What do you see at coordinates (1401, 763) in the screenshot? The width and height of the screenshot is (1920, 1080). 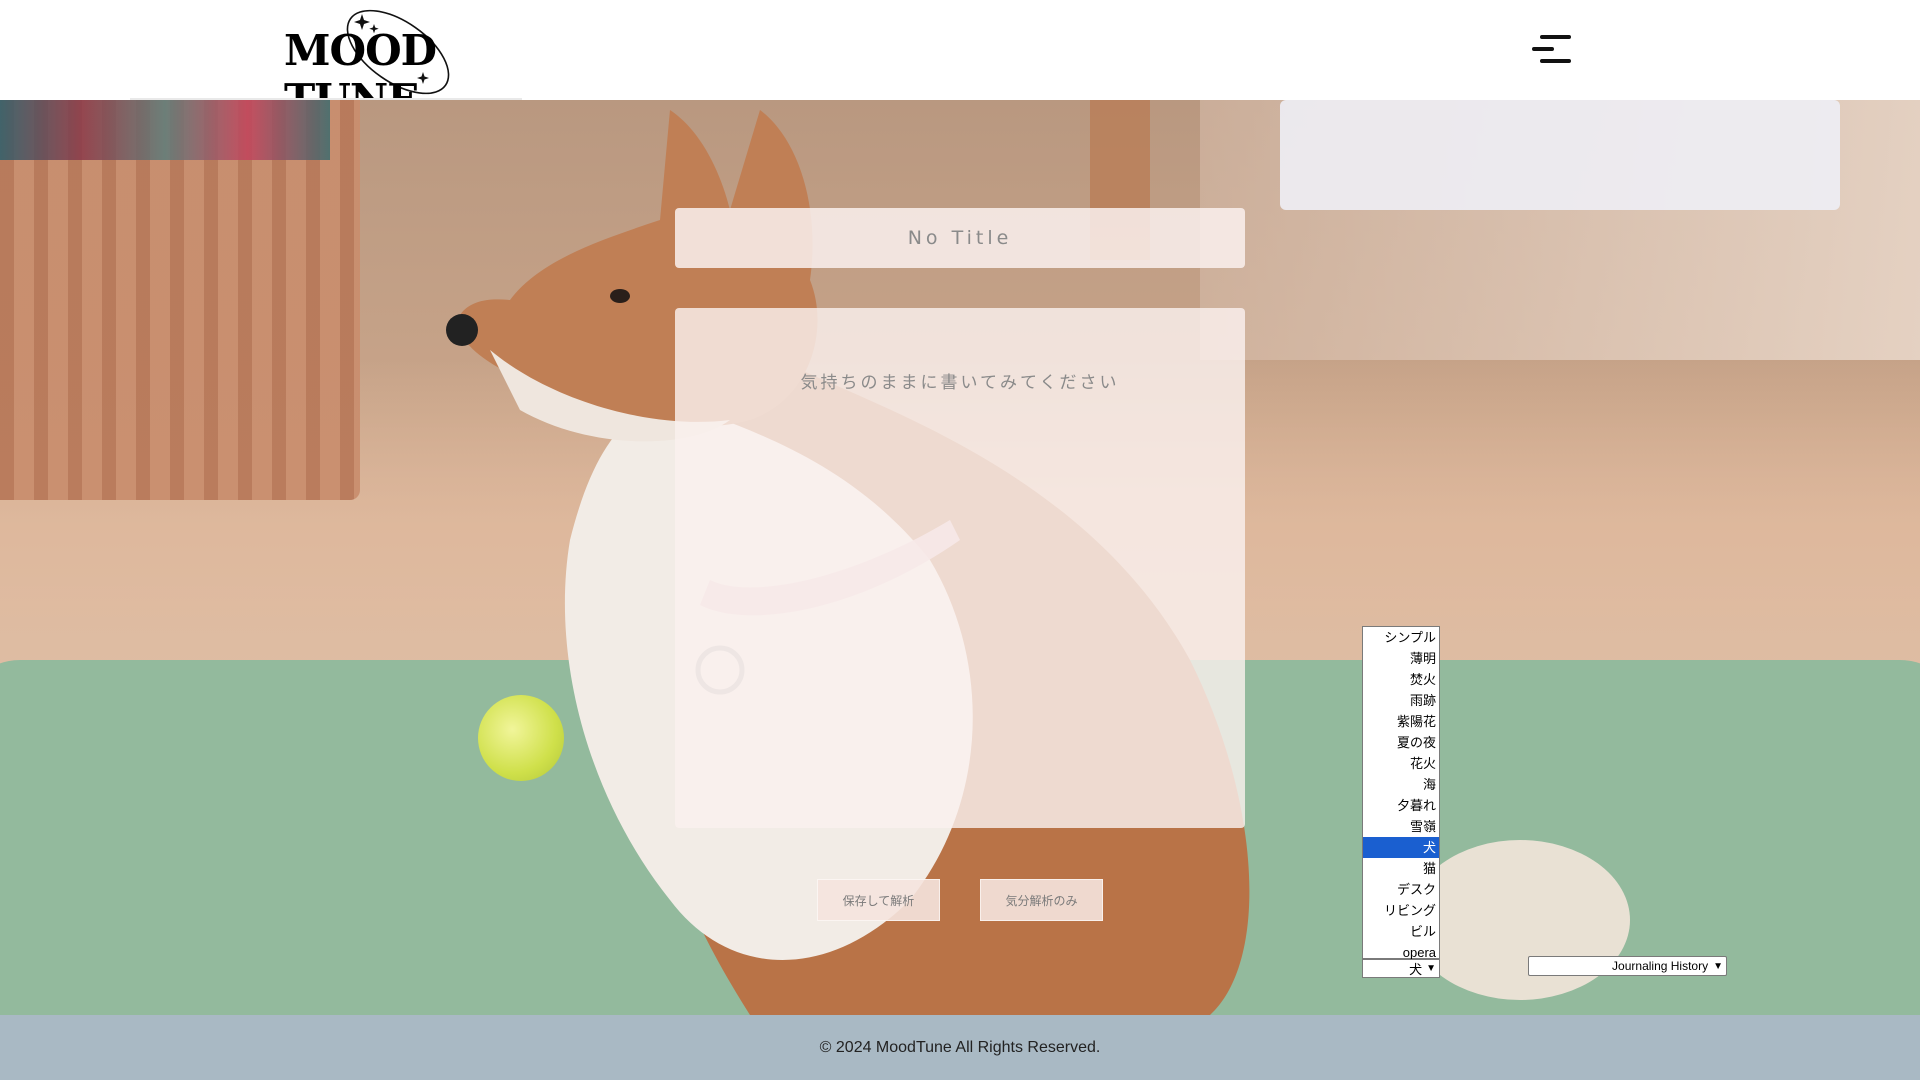 I see `theme-option: 花火` at bounding box center [1401, 763].